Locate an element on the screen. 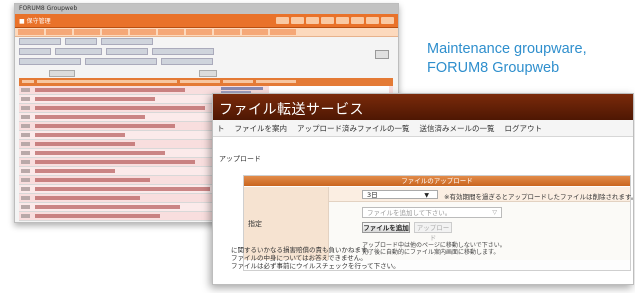 This screenshot has width=635, height=293. nav-item-home: ト is located at coordinates (221, 128).